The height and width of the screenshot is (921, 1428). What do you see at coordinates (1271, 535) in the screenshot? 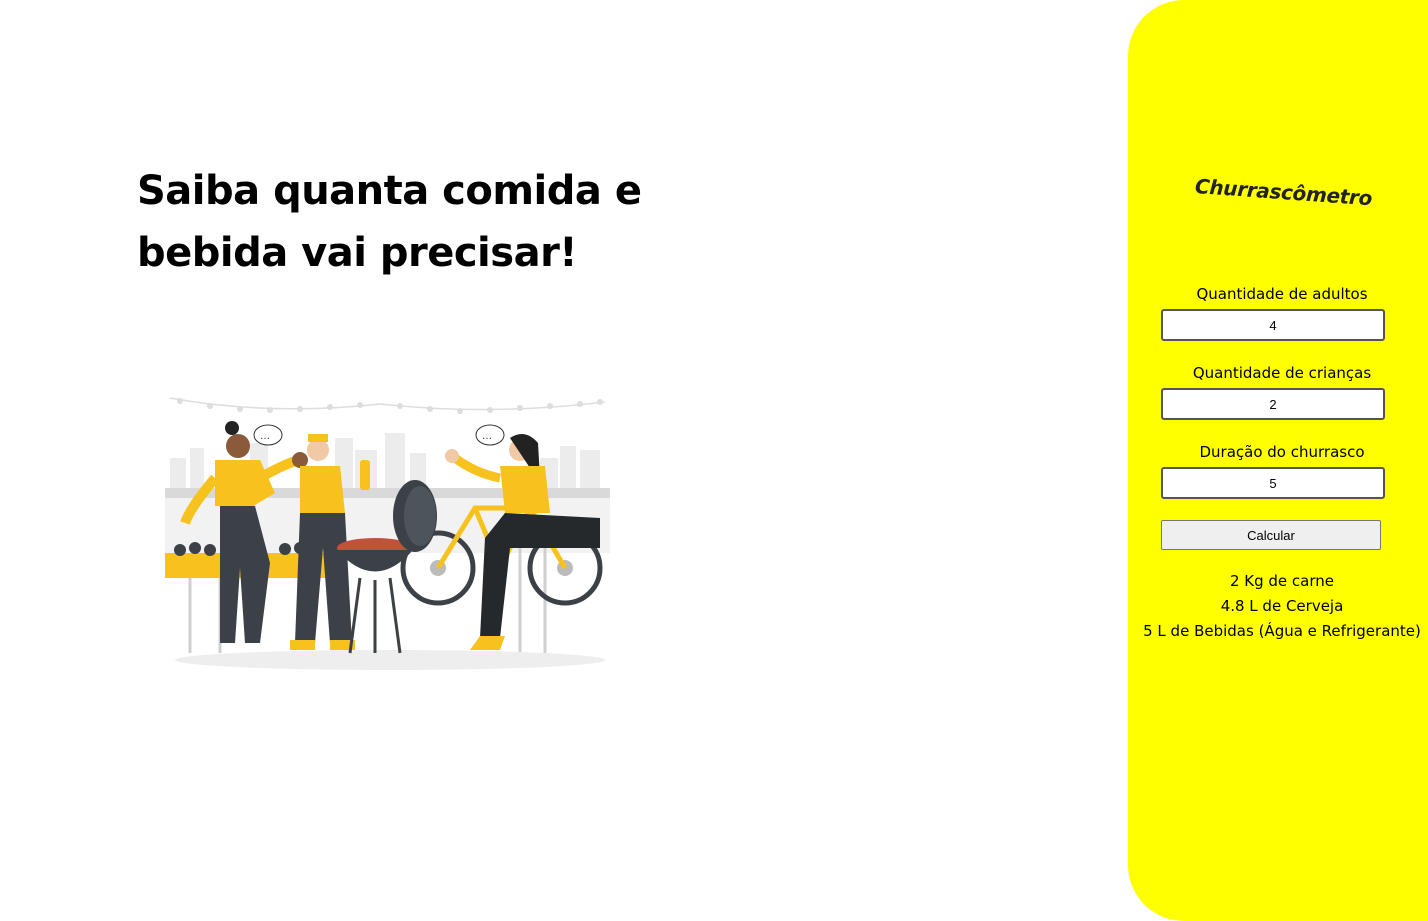
I see `calculate-button: Calcular` at bounding box center [1271, 535].